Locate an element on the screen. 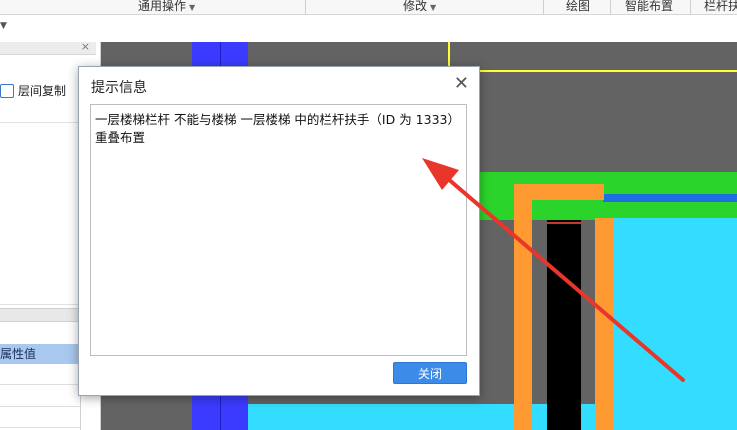  orange-railing-left is located at coordinates (523, 307).